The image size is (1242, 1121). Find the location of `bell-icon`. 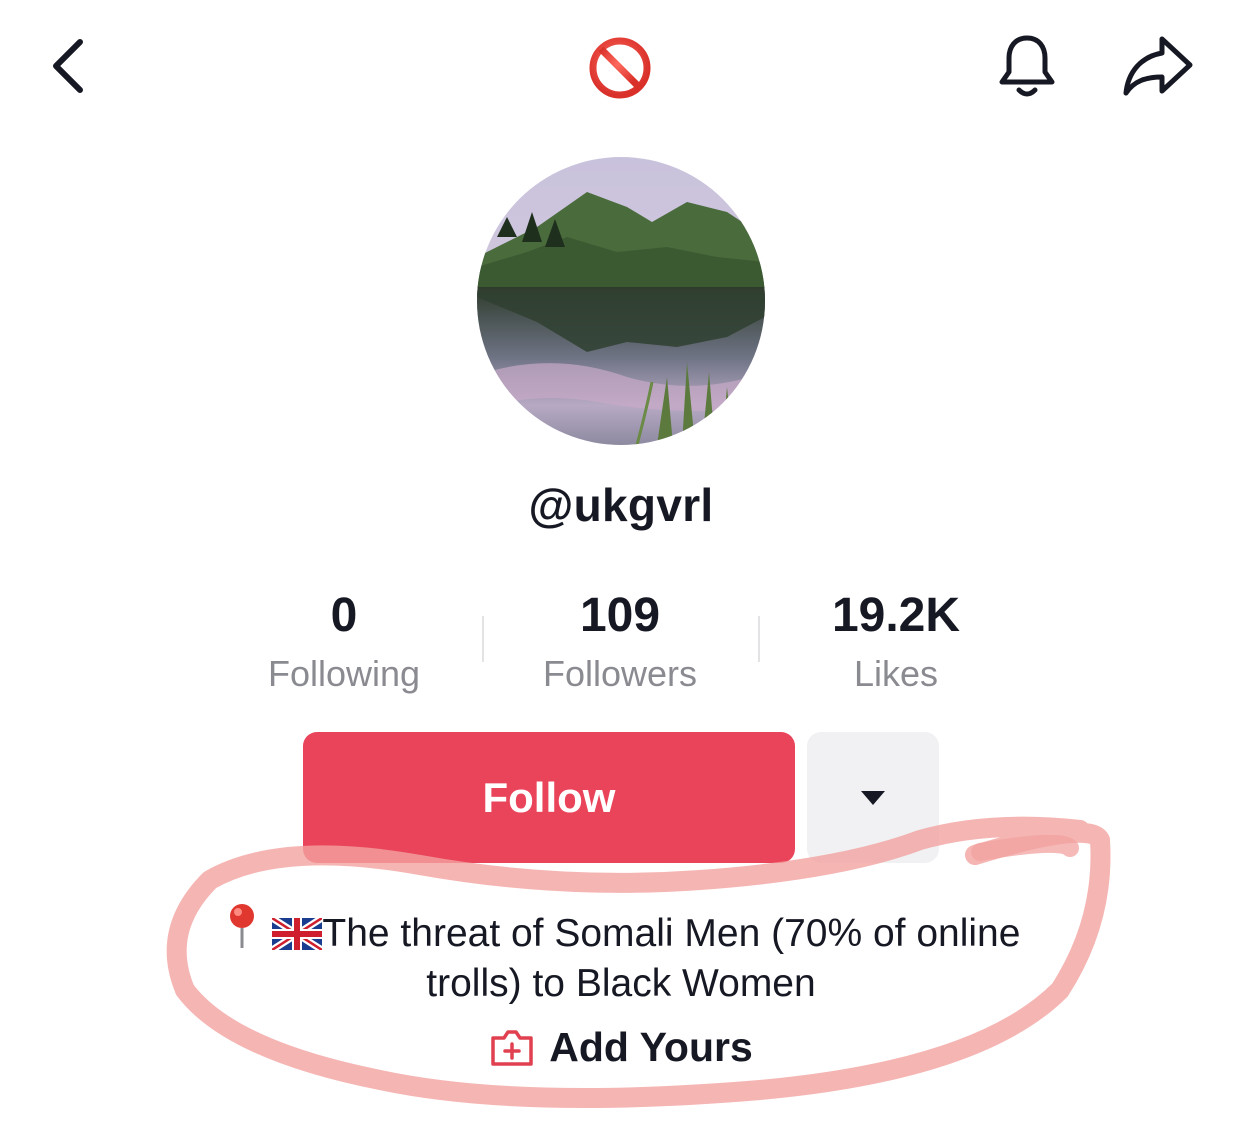

bell-icon is located at coordinates (1027, 66).